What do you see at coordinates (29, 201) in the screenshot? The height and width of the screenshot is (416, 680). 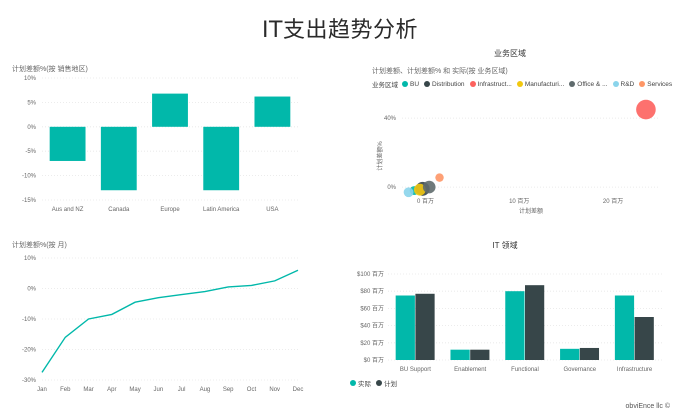 I see `region-ytick-label: -15%` at bounding box center [29, 201].